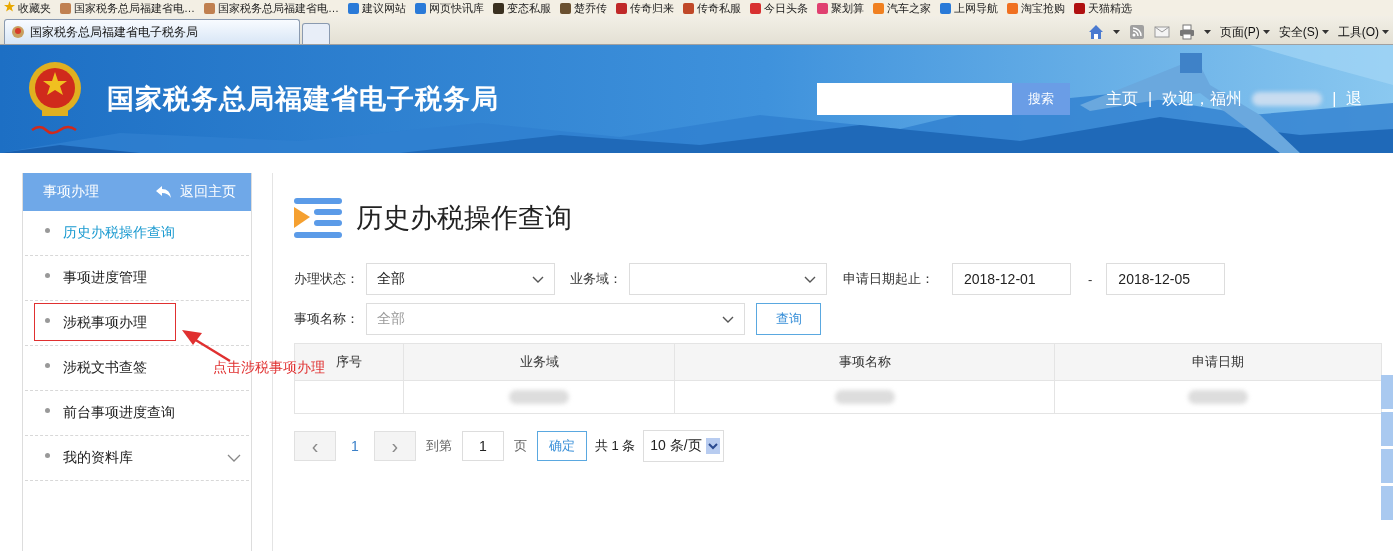 This screenshot has width=1393, height=551. I want to click on site-title: 国家税务总局福建省电子税务局, so click(303, 99).